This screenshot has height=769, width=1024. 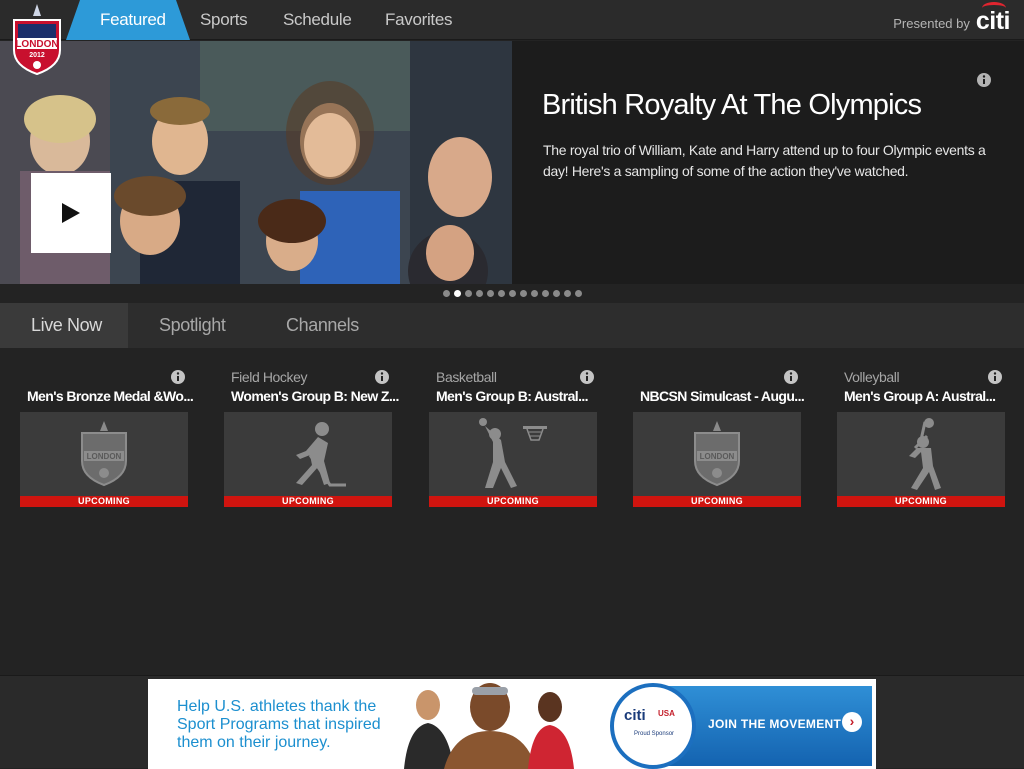 I want to click on play-icon, so click(x=71, y=213).